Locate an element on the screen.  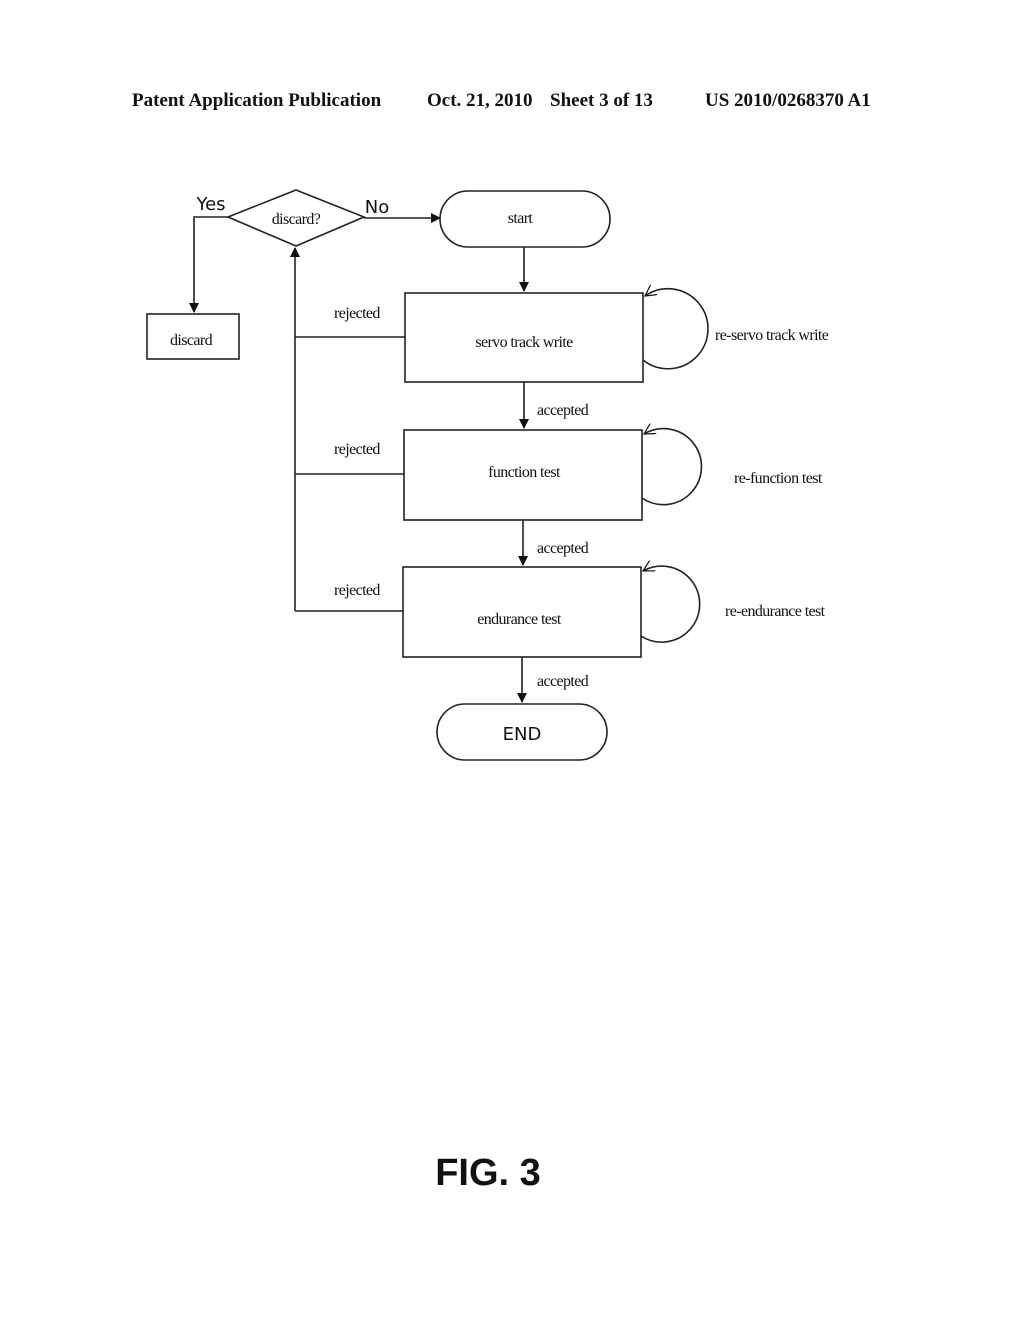
no-label: No is located at coordinates (377, 207).